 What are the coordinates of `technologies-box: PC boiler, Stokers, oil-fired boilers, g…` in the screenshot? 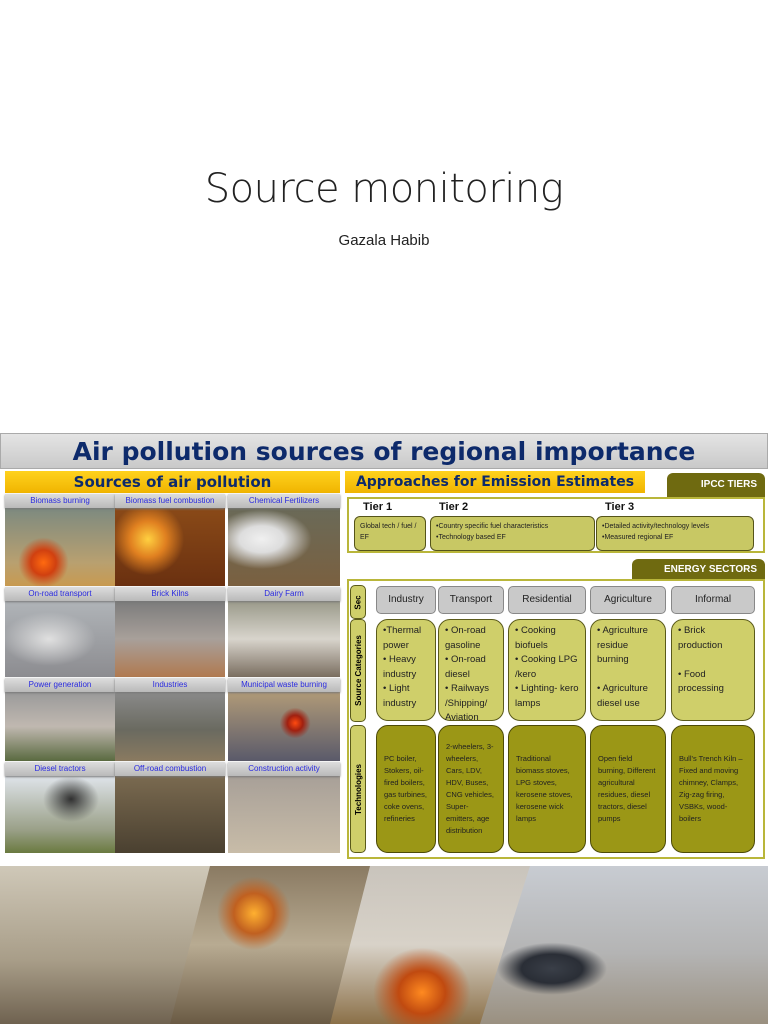 It's located at (406, 789).